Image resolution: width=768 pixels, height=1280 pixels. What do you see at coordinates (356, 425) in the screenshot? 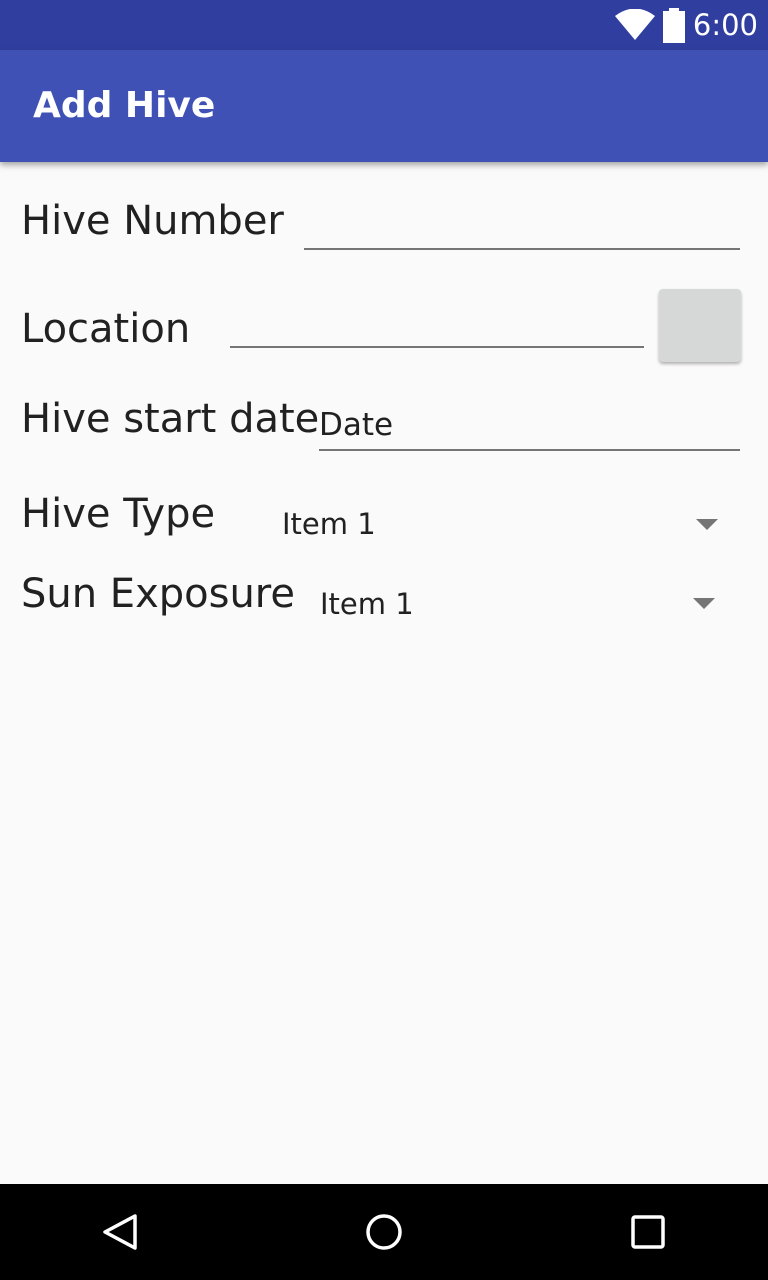
I see `hive-start-date-value: Date` at bounding box center [356, 425].